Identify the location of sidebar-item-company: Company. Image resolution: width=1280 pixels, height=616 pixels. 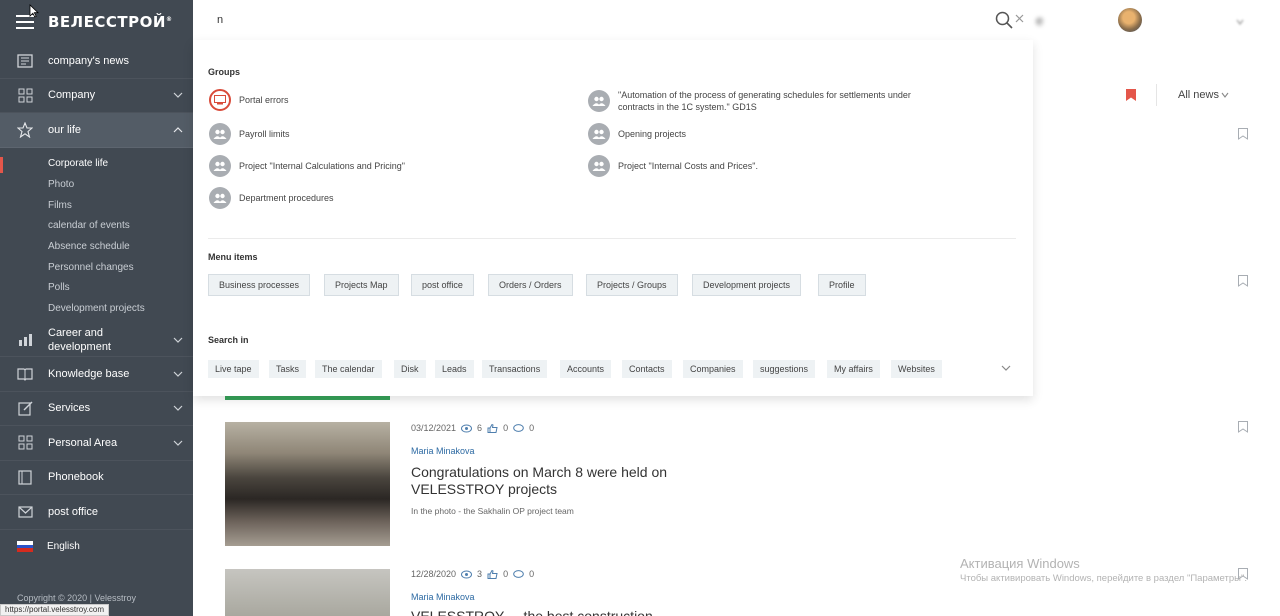
(96, 96).